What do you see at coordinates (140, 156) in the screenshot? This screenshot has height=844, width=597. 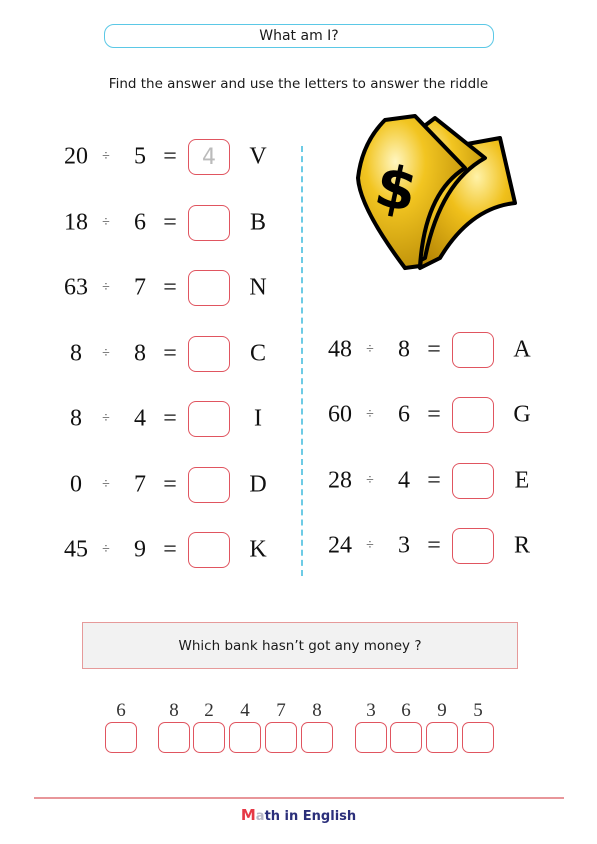 I see `divisor: 5` at bounding box center [140, 156].